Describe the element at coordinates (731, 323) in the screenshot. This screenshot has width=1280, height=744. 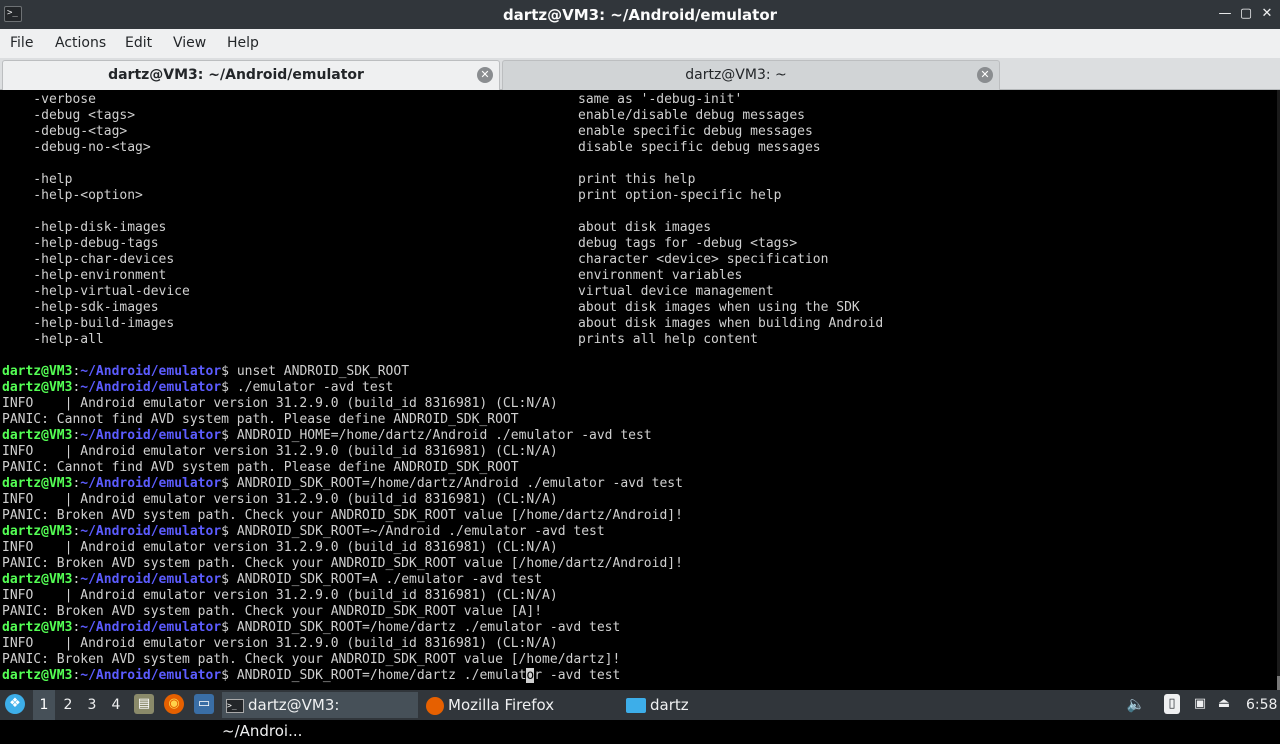
I see `help-description: about disk images when building Android` at that location.